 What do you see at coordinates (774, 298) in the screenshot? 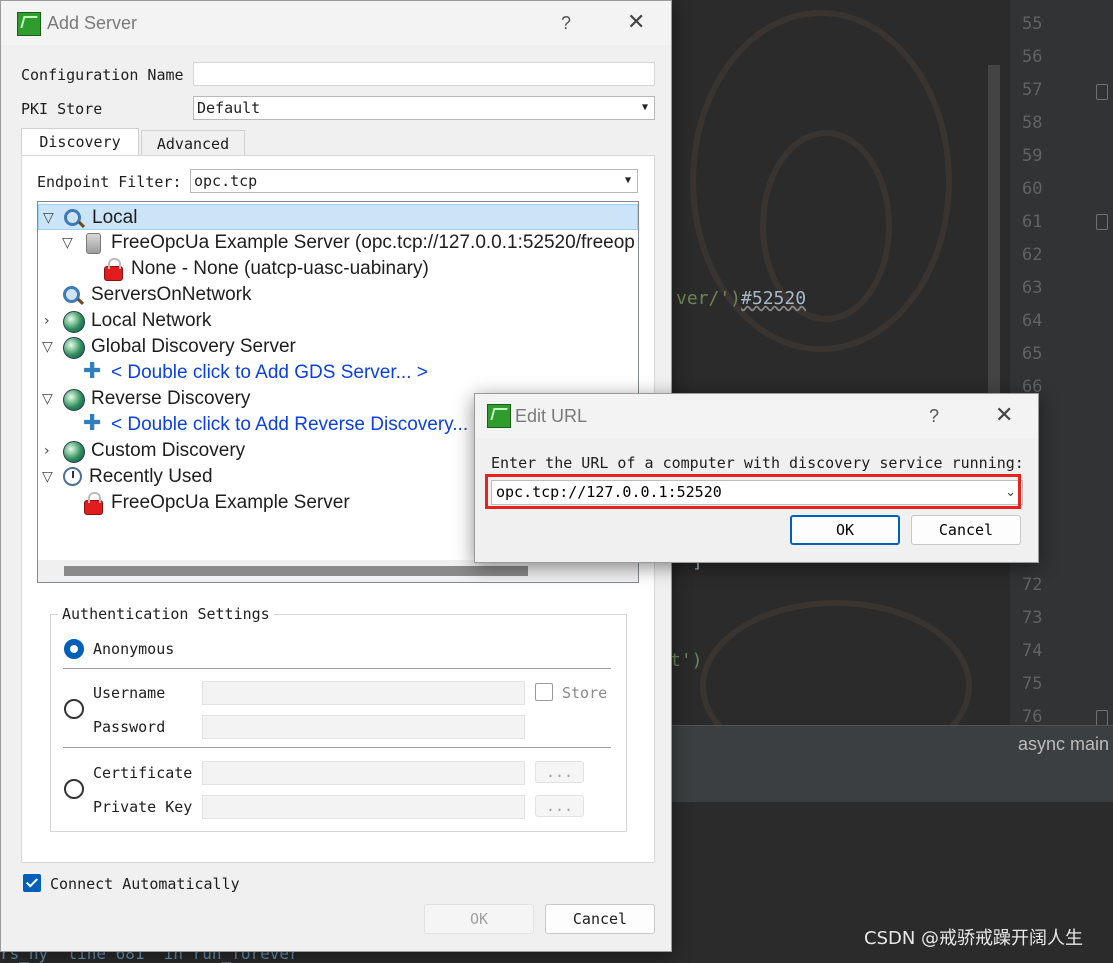
I see `code-comment: #52520` at bounding box center [774, 298].